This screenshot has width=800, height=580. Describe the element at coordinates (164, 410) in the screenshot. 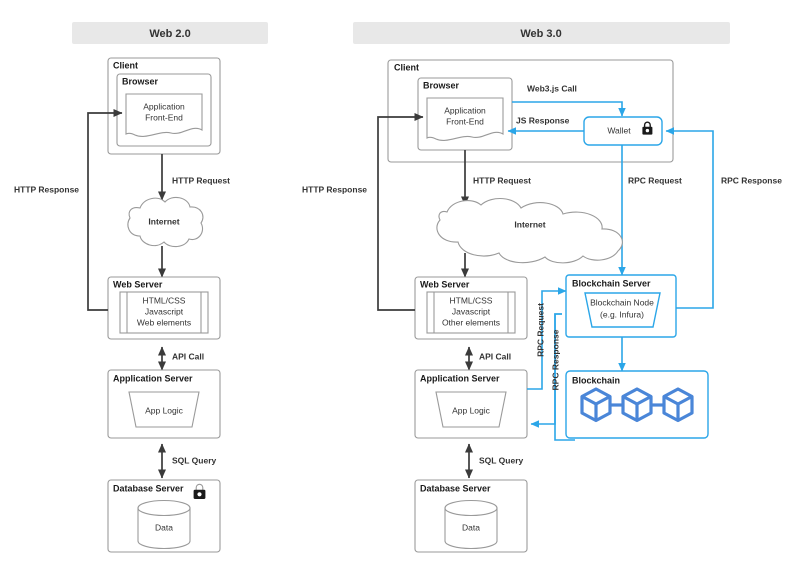

I see `web2-app-logic-label: App Logic` at that location.